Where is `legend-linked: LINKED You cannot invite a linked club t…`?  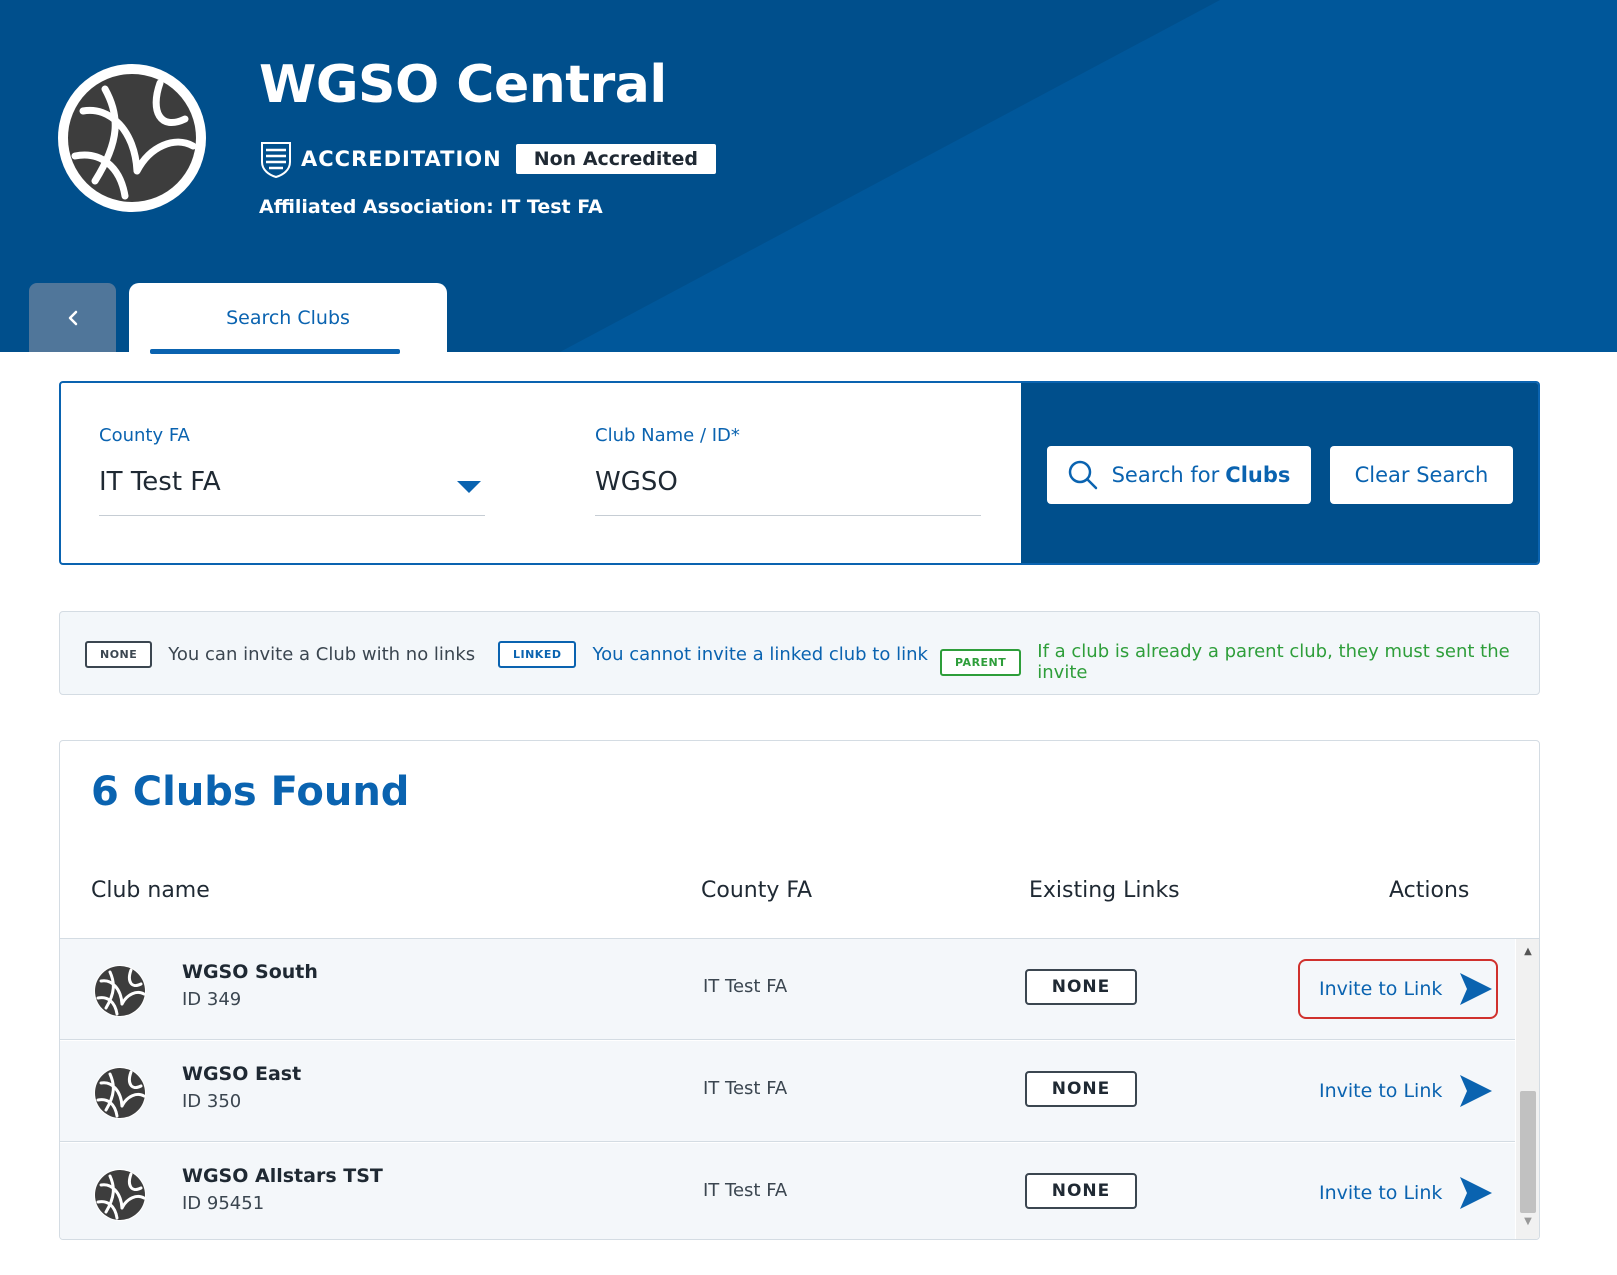 legend-linked: LINKED You cannot invite a linked club t… is located at coordinates (713, 654).